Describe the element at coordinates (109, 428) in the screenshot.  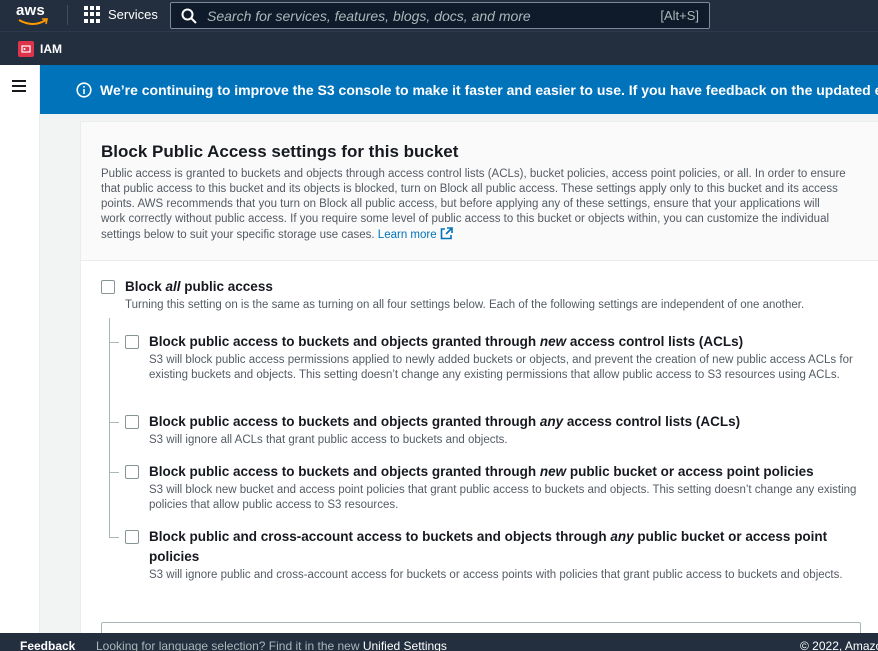
I see `option-tree-line` at that location.